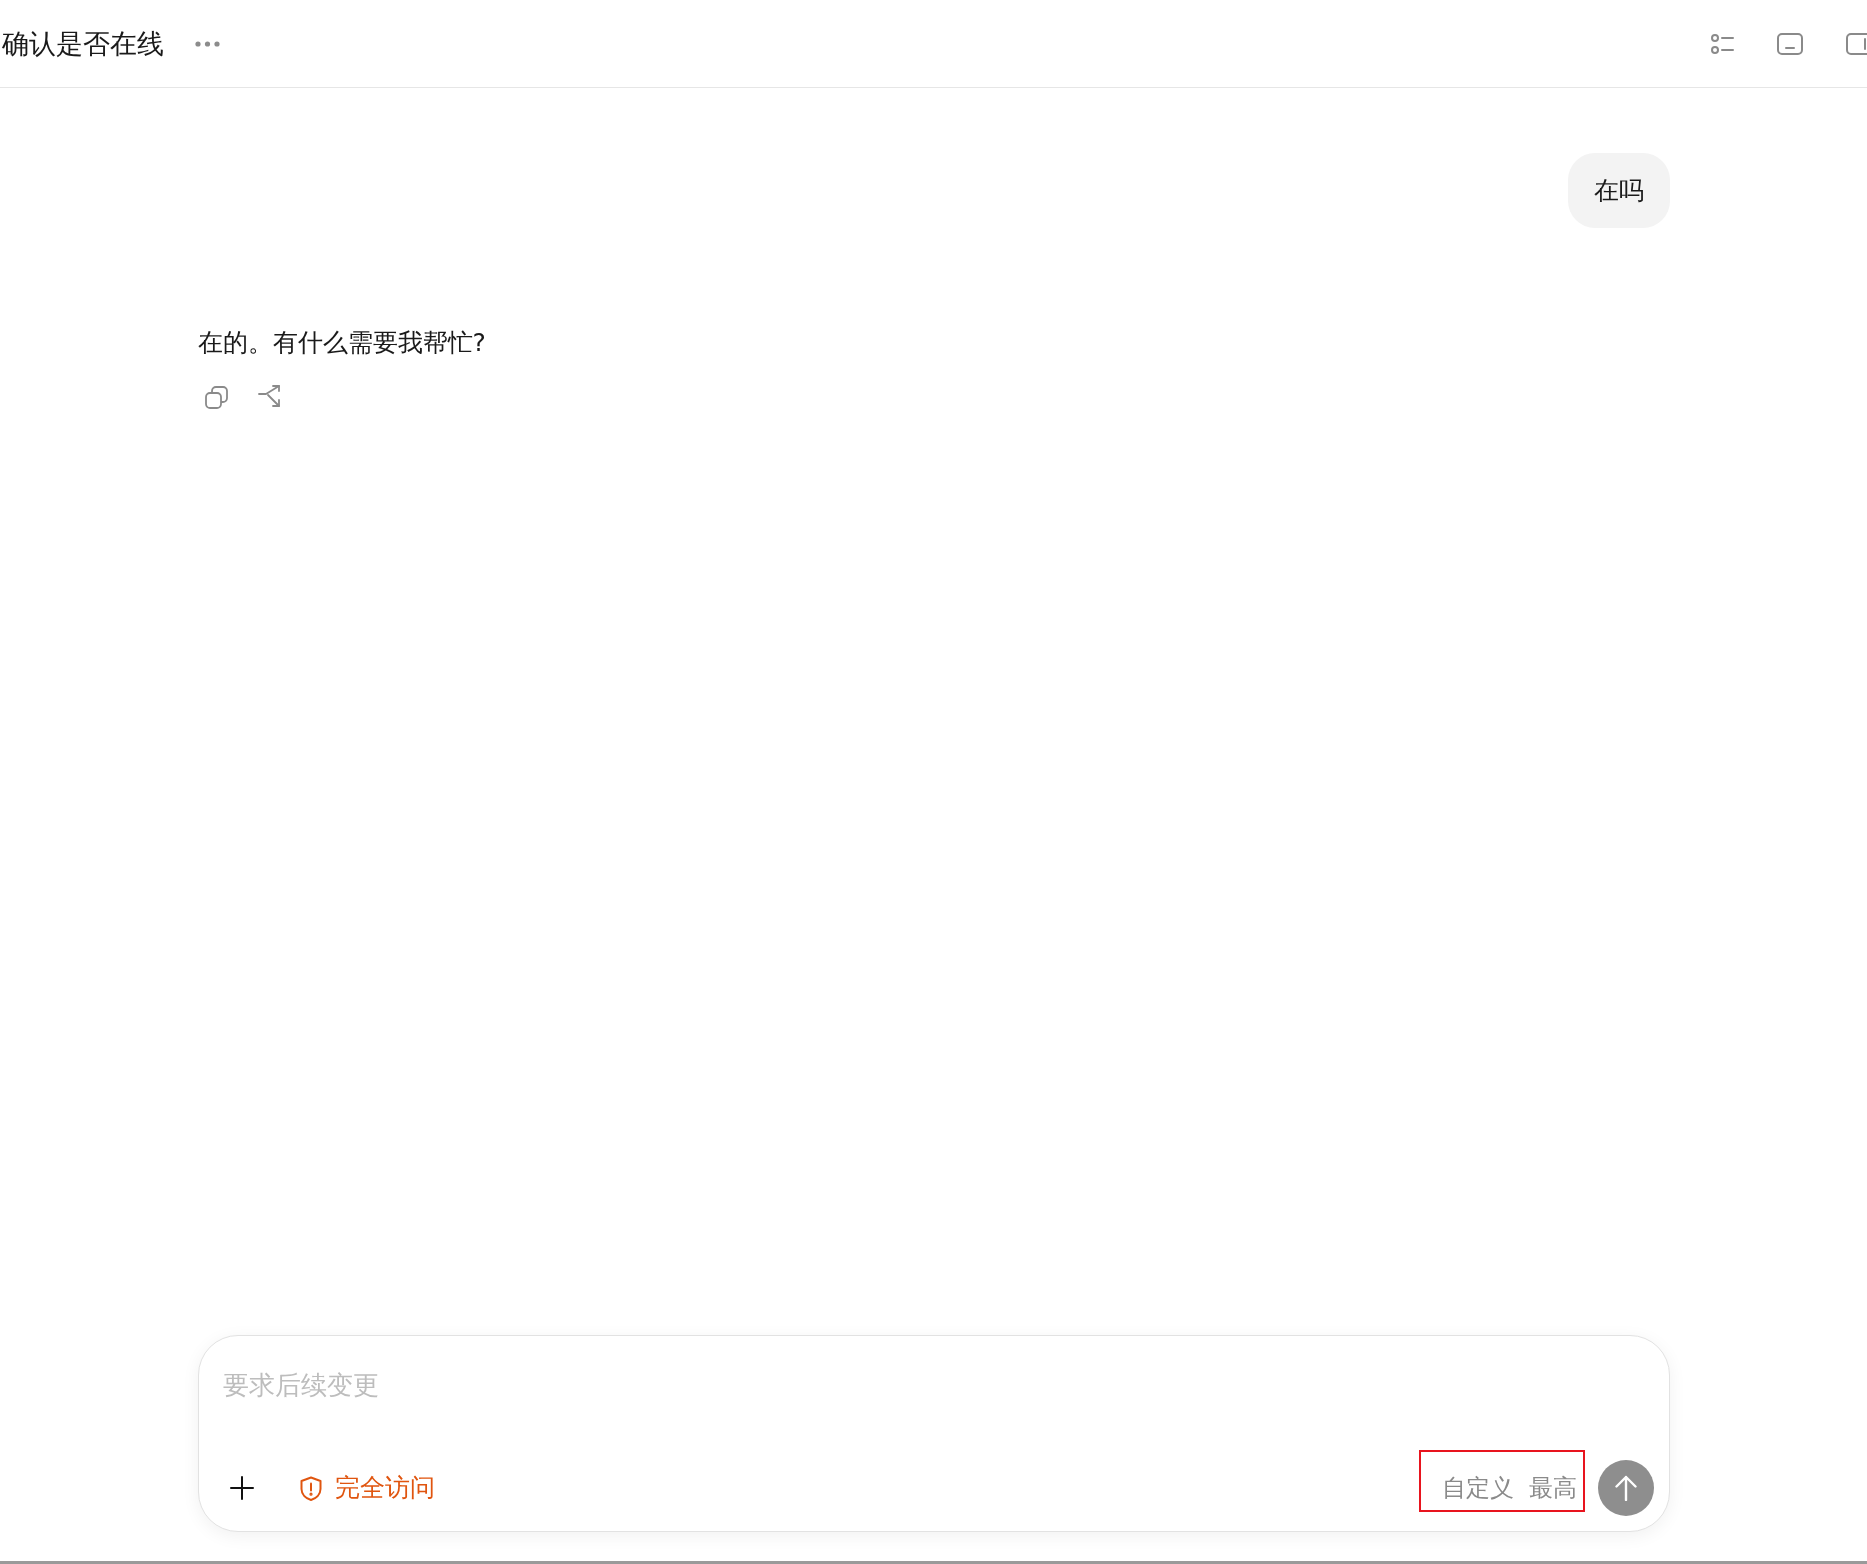 Image resolution: width=1867 pixels, height=1564 pixels. I want to click on copy-icon, so click(216, 397).